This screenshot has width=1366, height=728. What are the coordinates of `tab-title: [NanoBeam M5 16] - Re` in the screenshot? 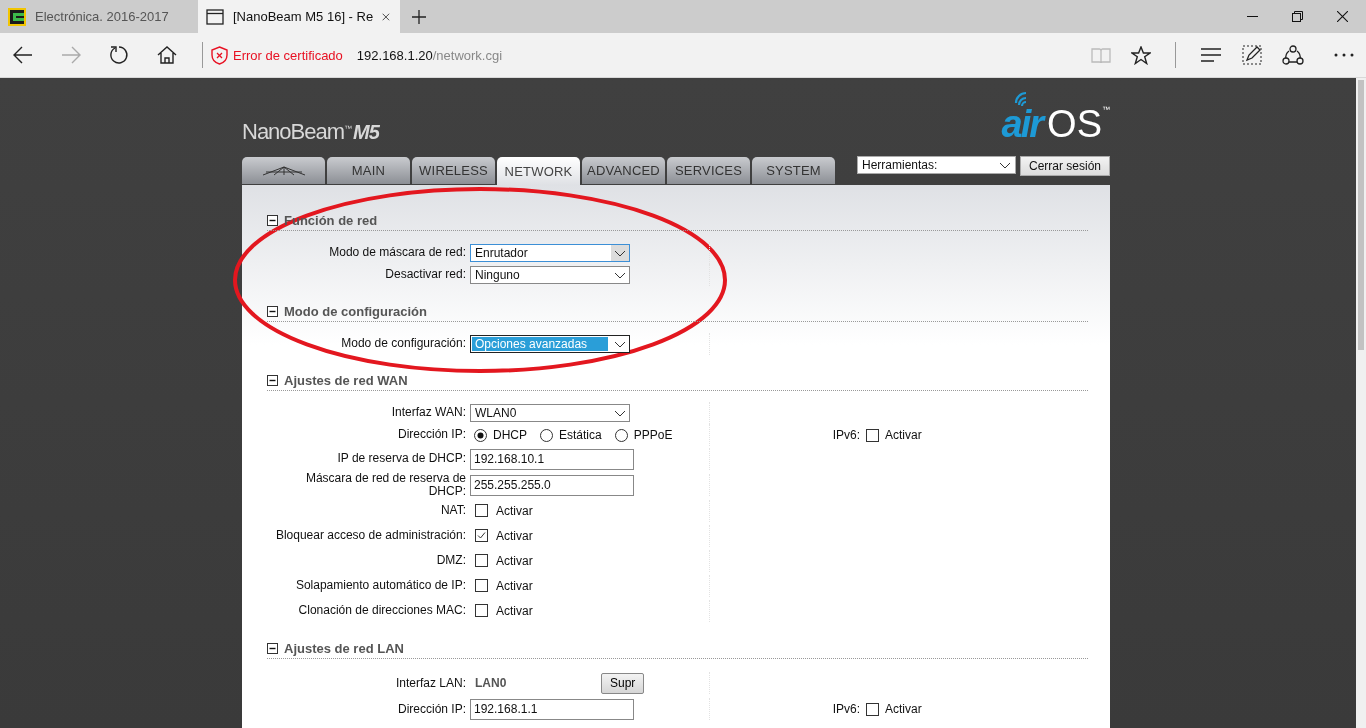 It's located at (303, 16).